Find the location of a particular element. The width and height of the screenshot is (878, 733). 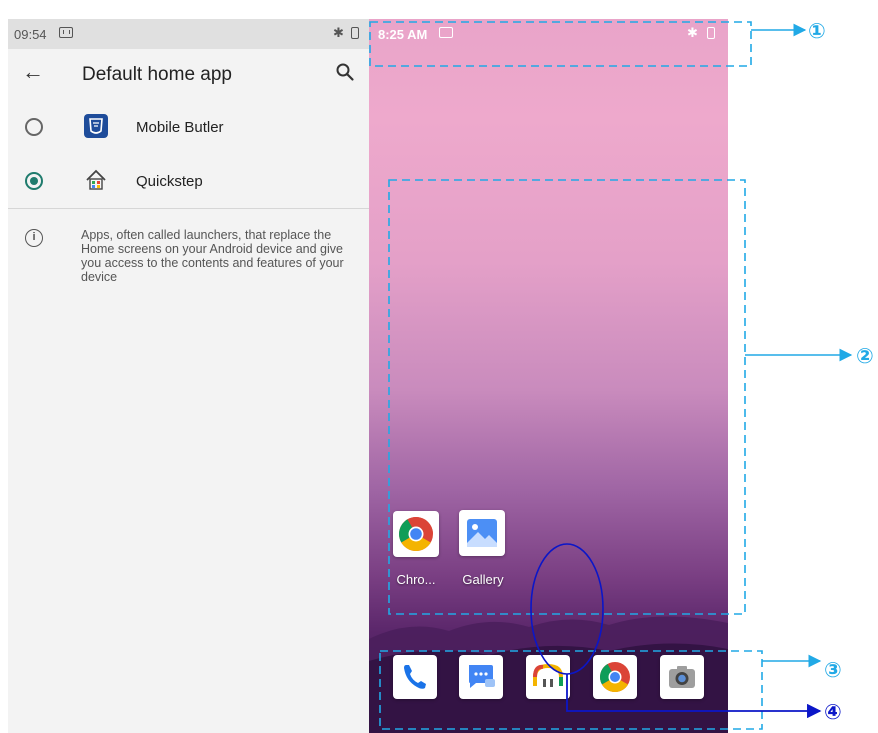

chrome-app is located at coordinates (416, 534).